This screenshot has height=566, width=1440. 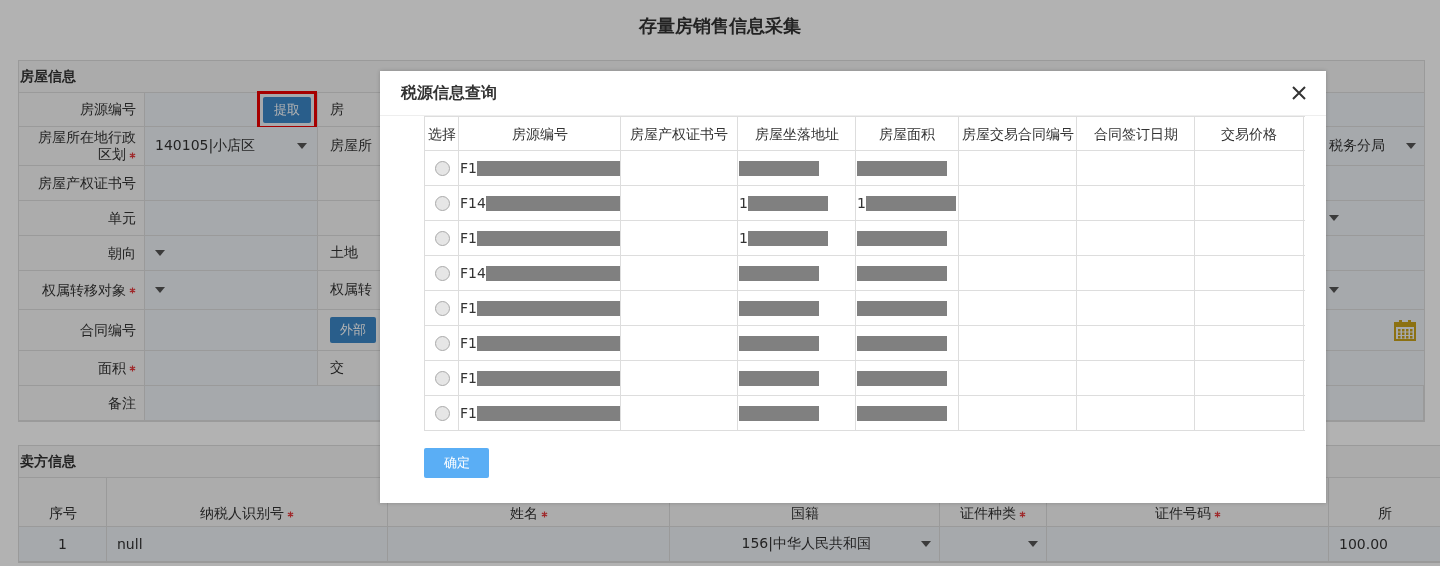 What do you see at coordinates (1299, 93) in the screenshot?
I see `close-icon` at bounding box center [1299, 93].